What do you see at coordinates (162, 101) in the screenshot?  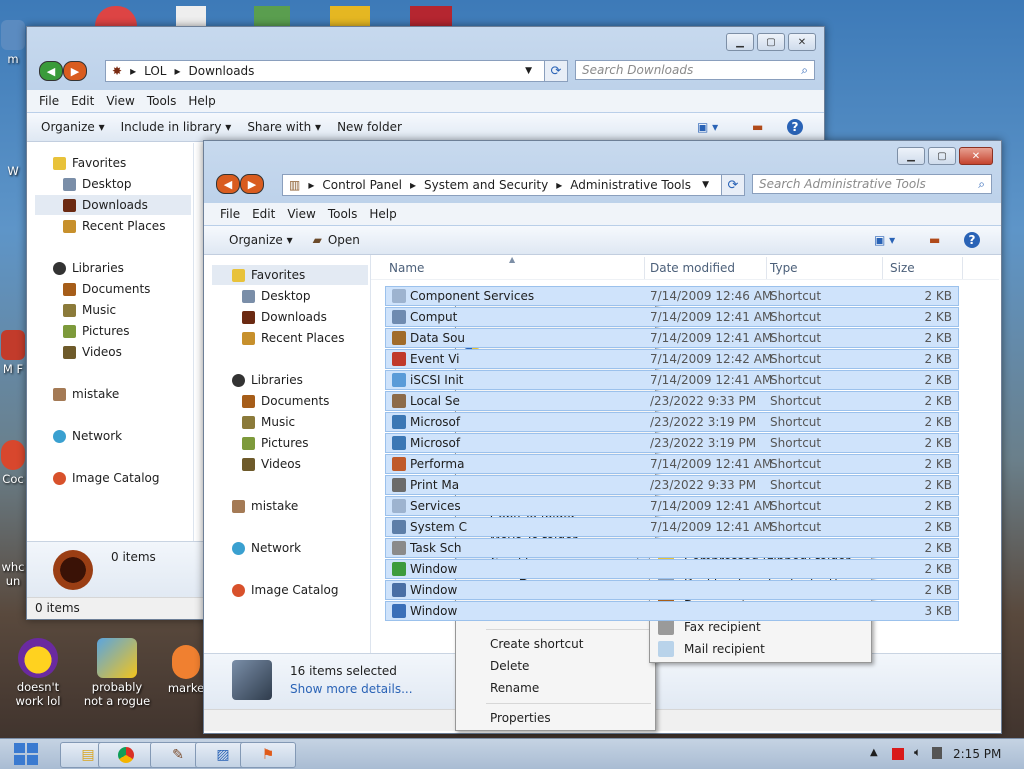 I see `menu-tools: Tools` at bounding box center [162, 101].